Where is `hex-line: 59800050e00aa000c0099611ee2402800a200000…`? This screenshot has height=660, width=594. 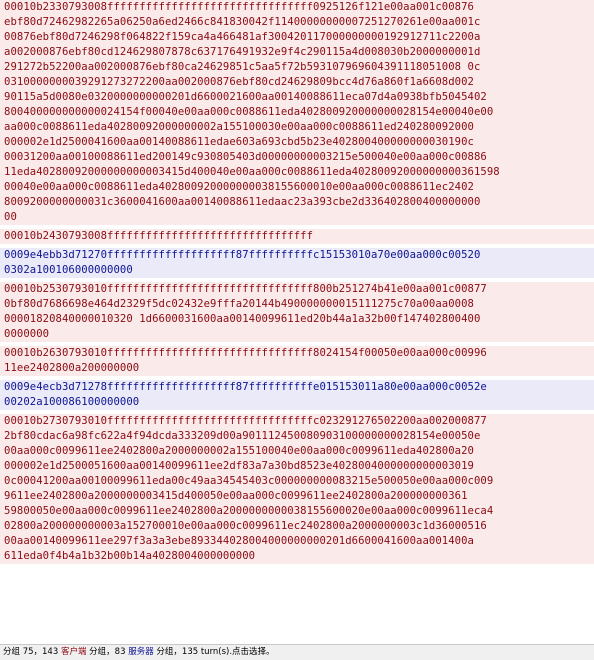
hex-line: 59800050e00aa000c0099611ee2402800a200000… is located at coordinates (249, 511).